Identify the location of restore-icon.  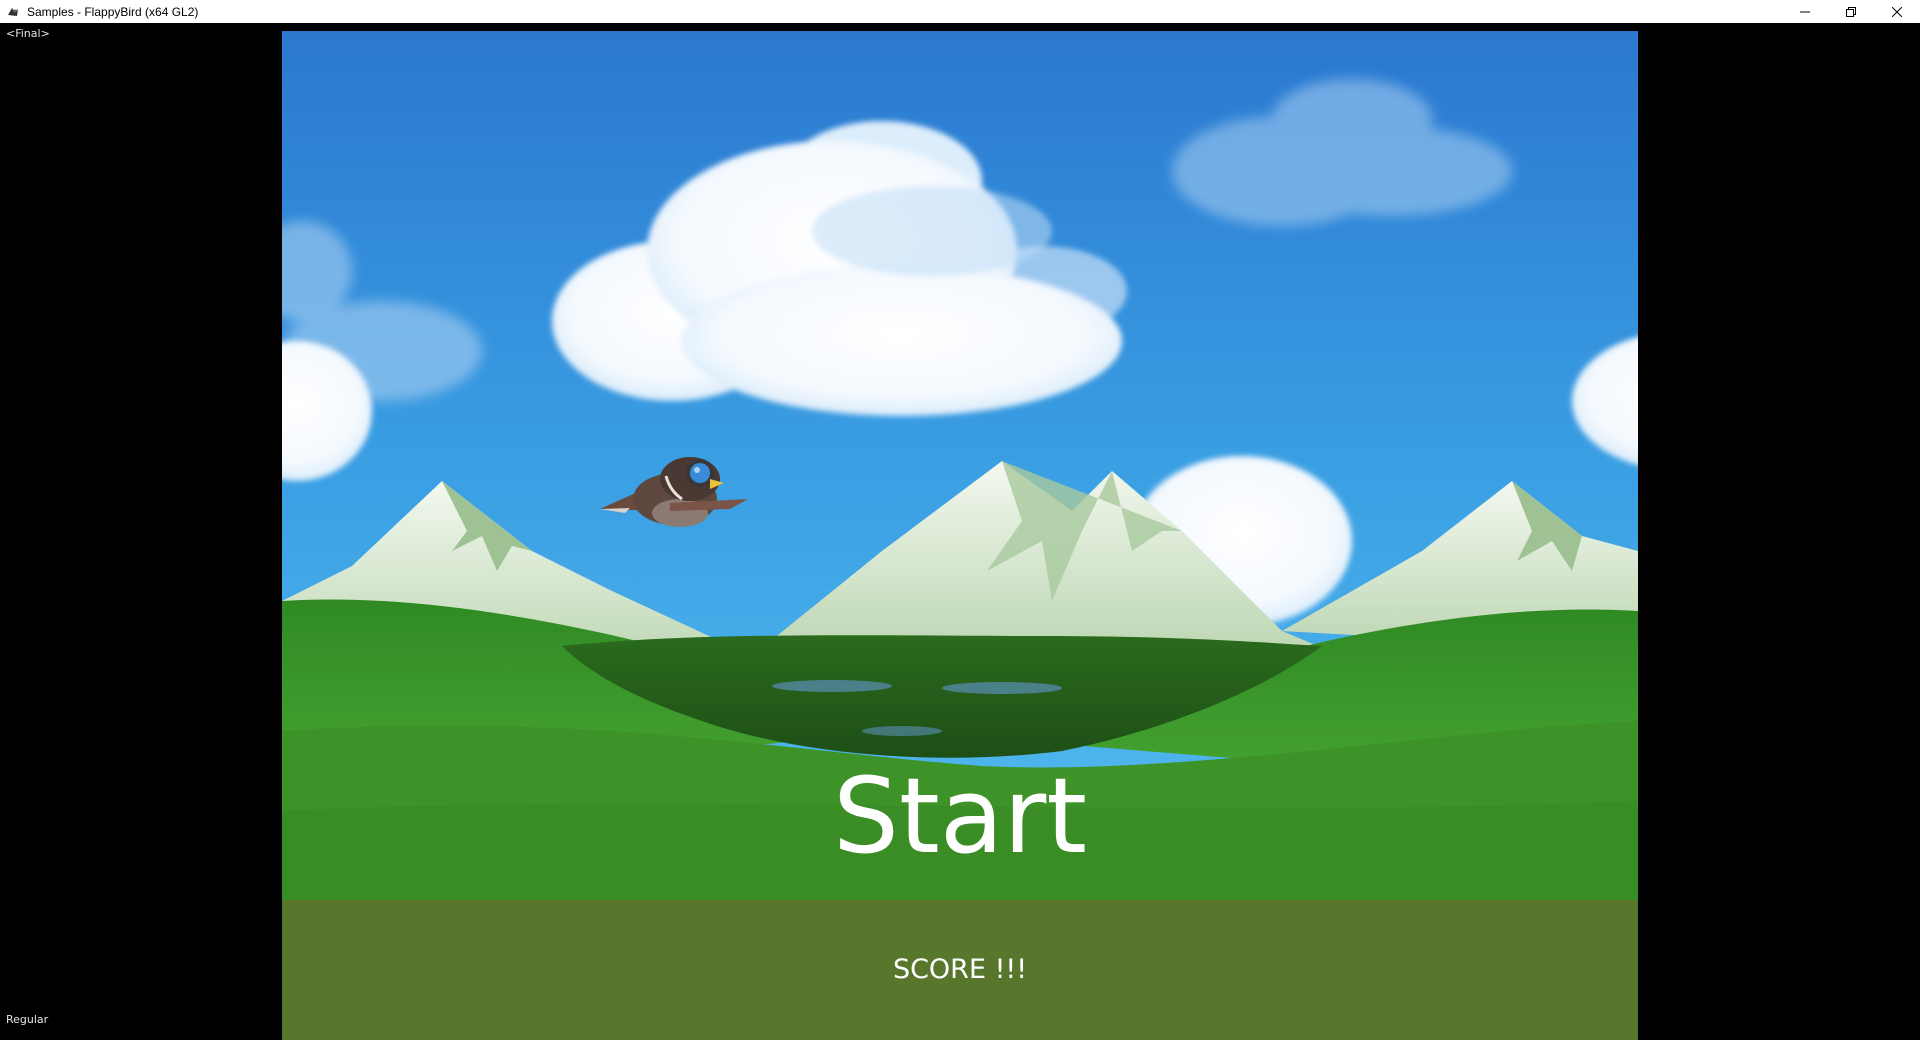
(1851, 11).